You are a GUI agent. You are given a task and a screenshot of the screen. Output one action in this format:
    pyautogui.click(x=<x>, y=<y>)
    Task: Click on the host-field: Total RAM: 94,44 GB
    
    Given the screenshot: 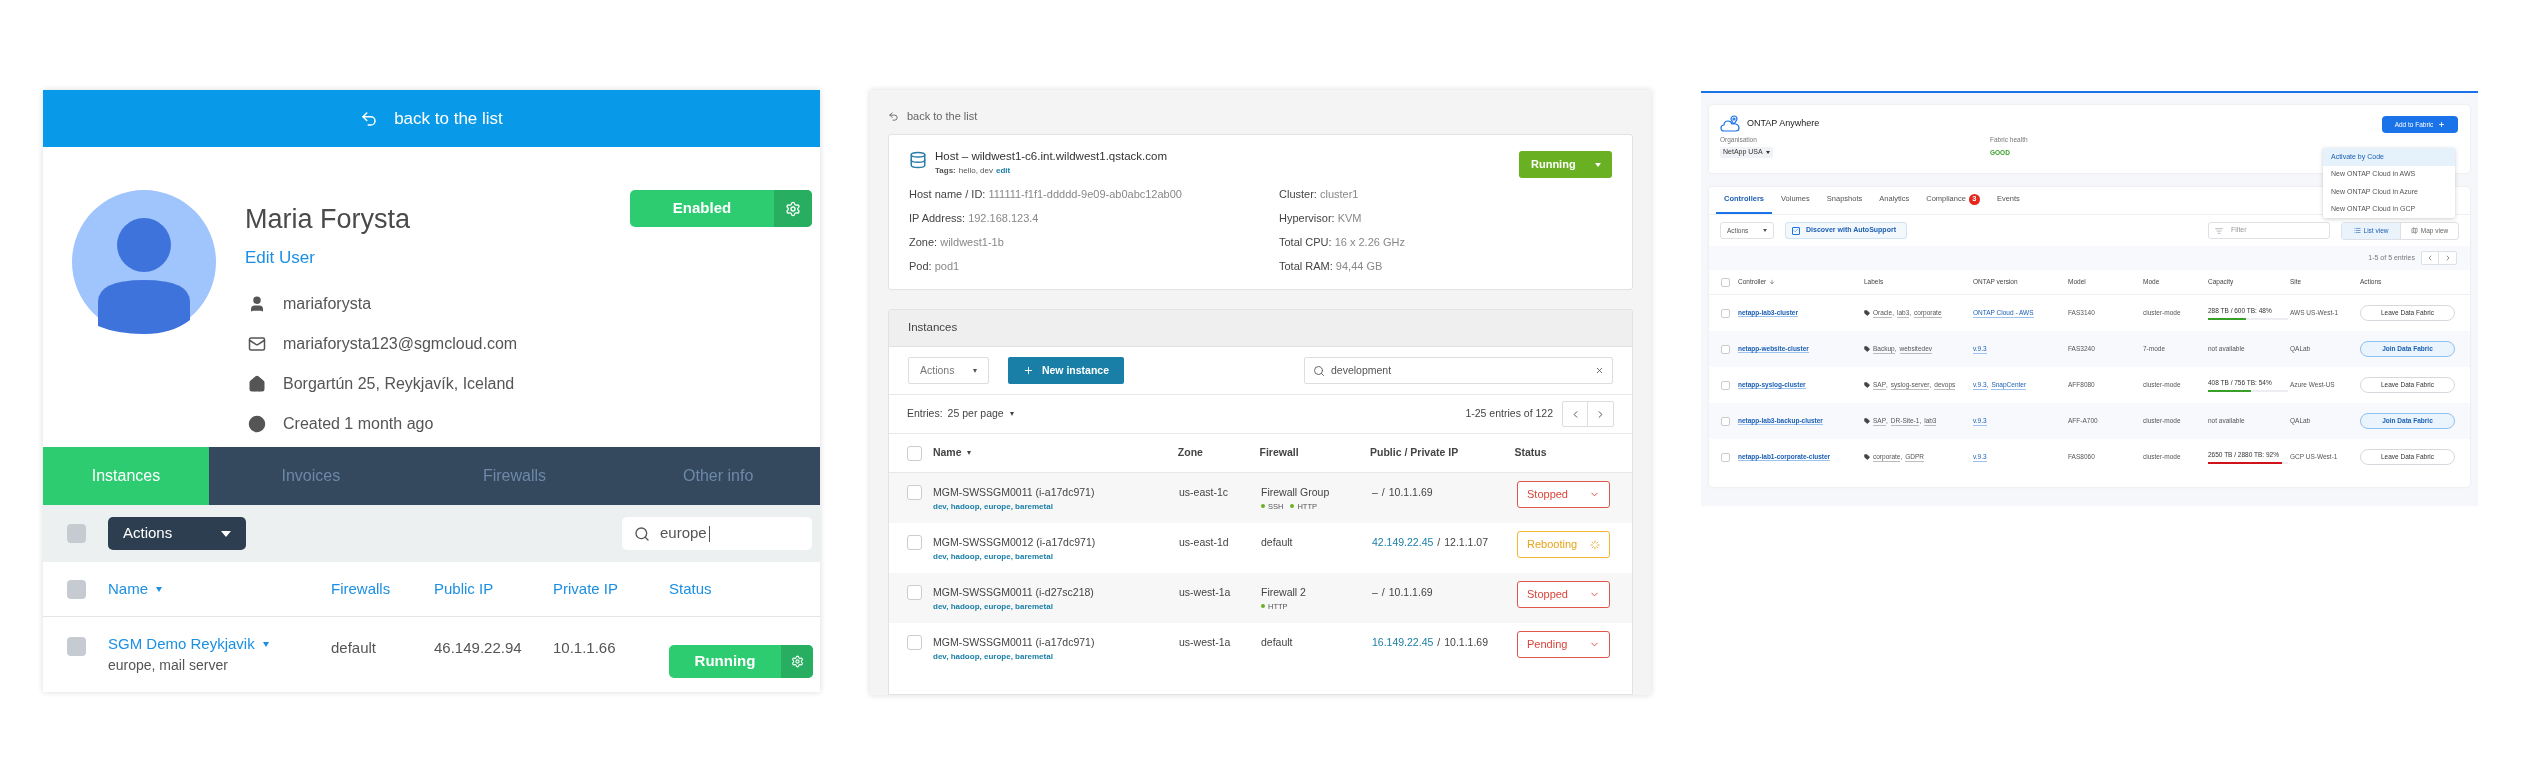 What is the action you would take?
    pyautogui.click(x=1445, y=270)
    